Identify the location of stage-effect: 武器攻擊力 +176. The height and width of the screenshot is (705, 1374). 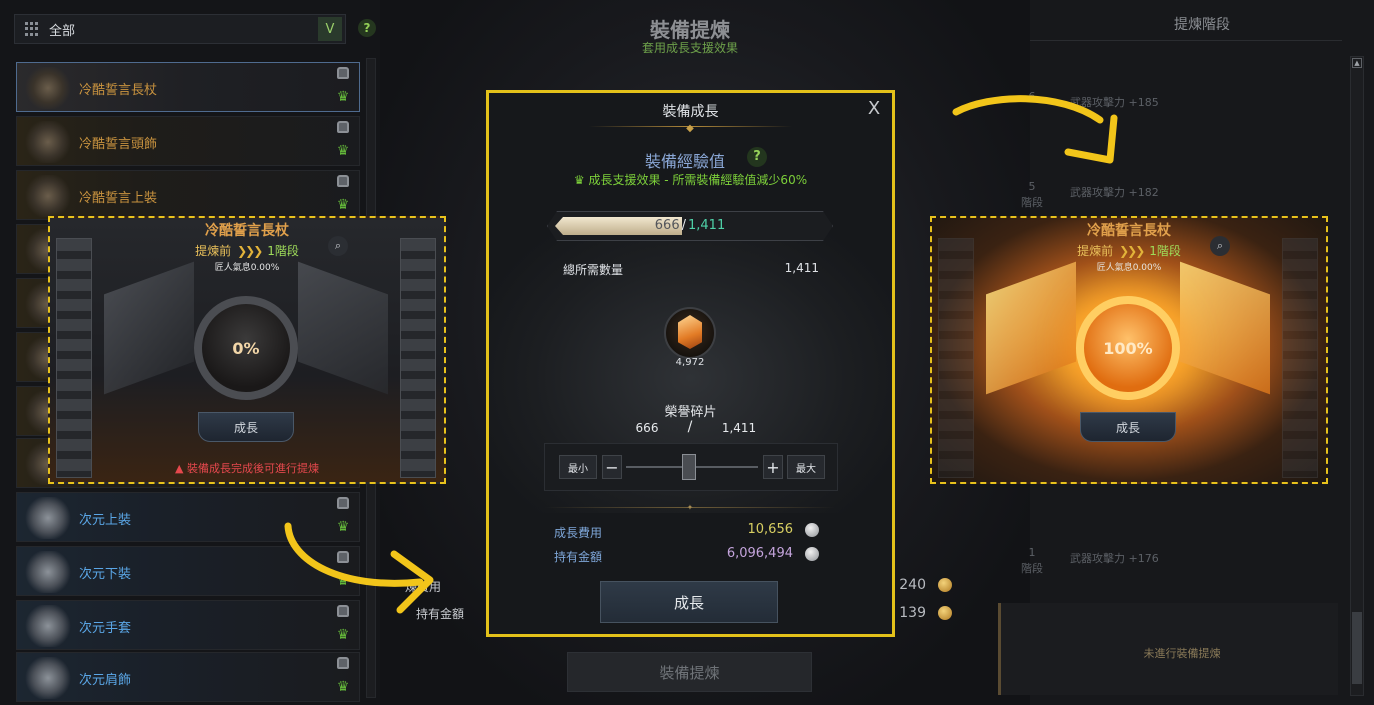
(1114, 558).